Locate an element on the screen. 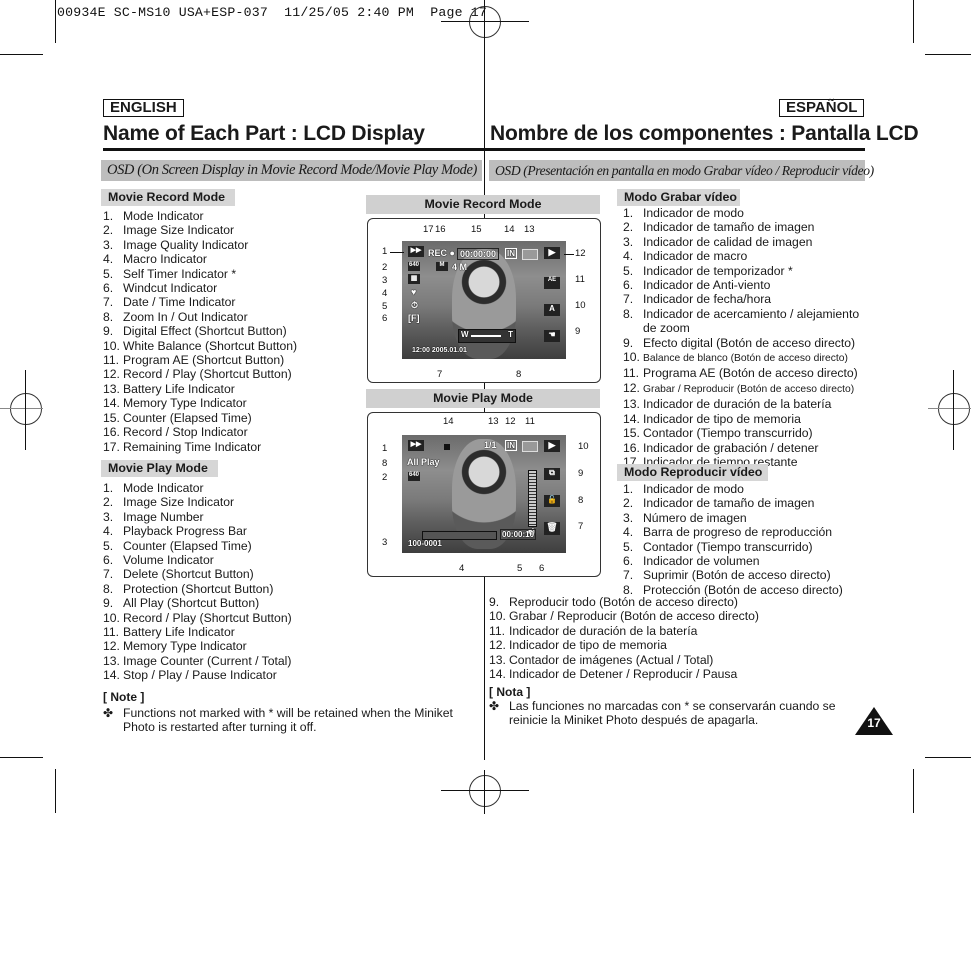 The height and width of the screenshot is (954, 971). all-play-button-icon: ⧉ is located at coordinates (552, 474).